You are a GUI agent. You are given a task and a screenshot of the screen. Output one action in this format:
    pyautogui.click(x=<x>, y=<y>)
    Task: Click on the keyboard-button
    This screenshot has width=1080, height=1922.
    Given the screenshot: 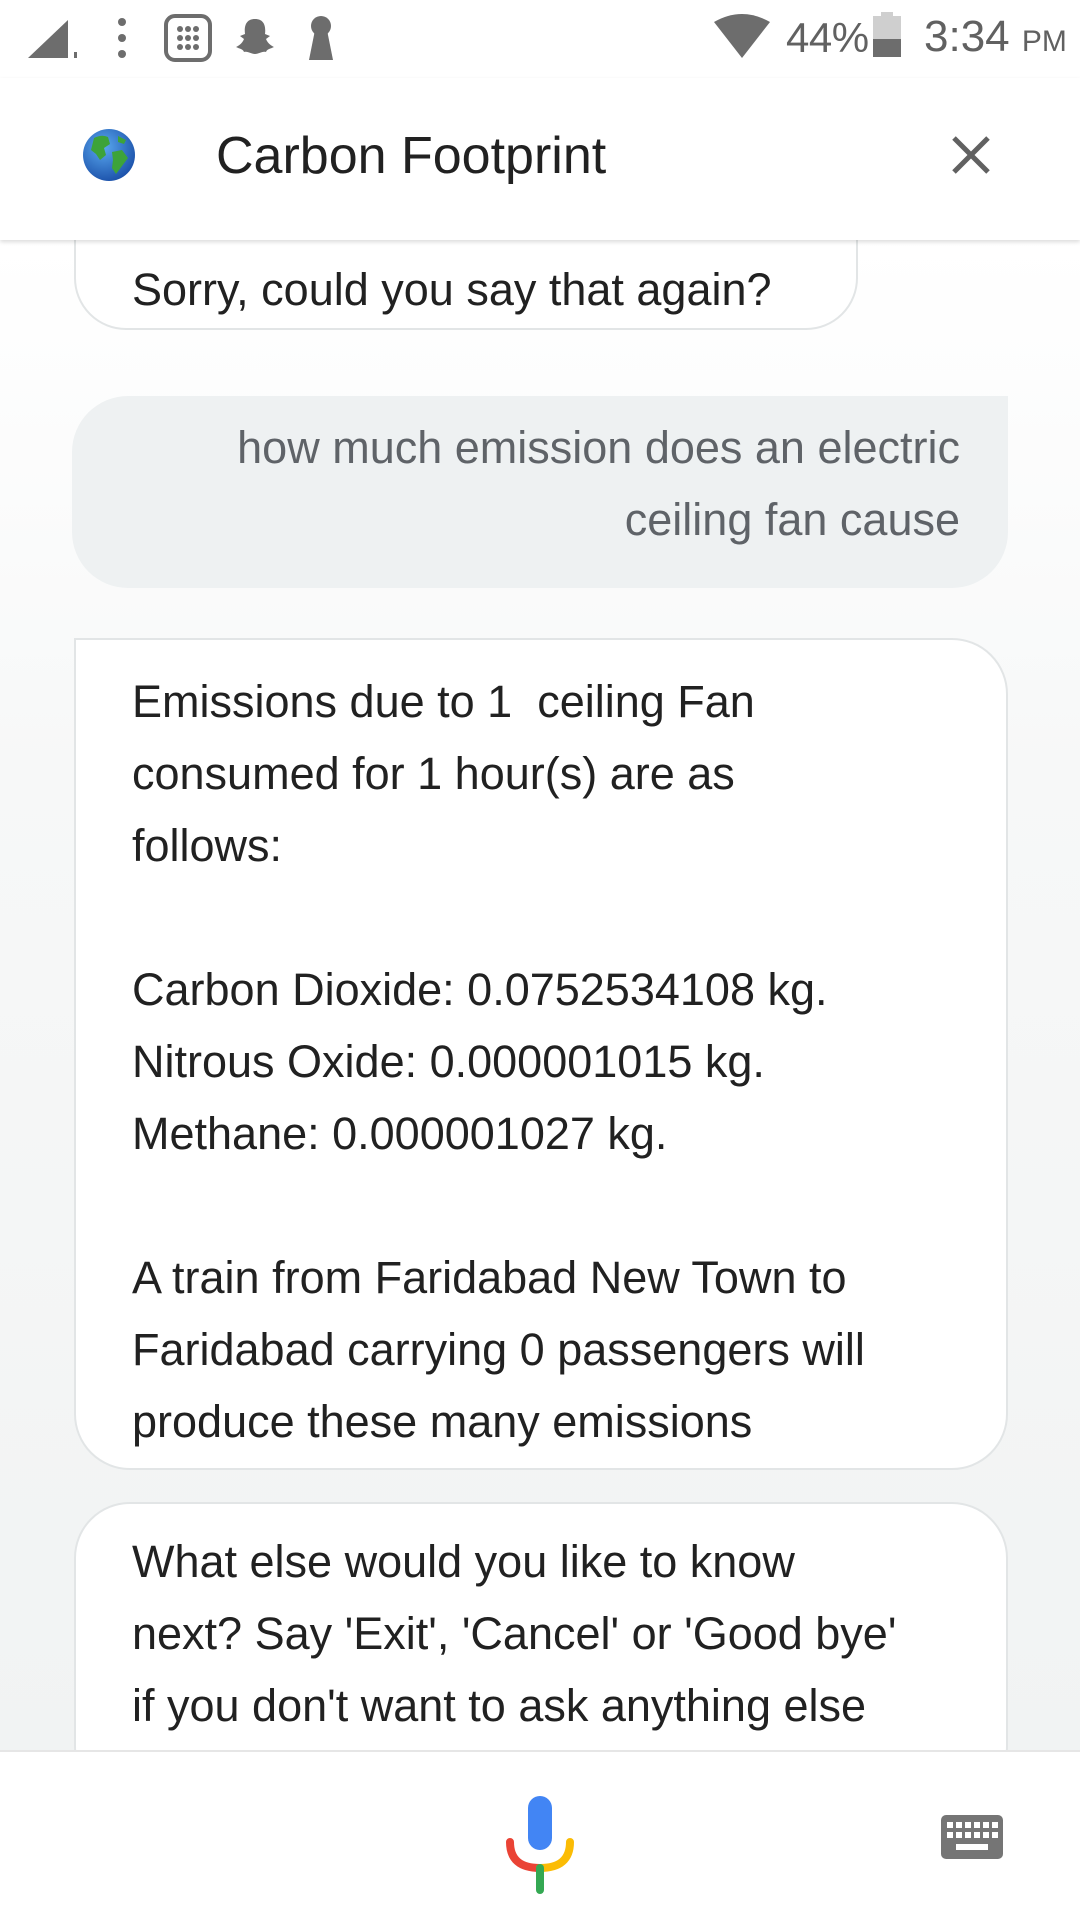 What is the action you would take?
    pyautogui.click(x=972, y=1837)
    